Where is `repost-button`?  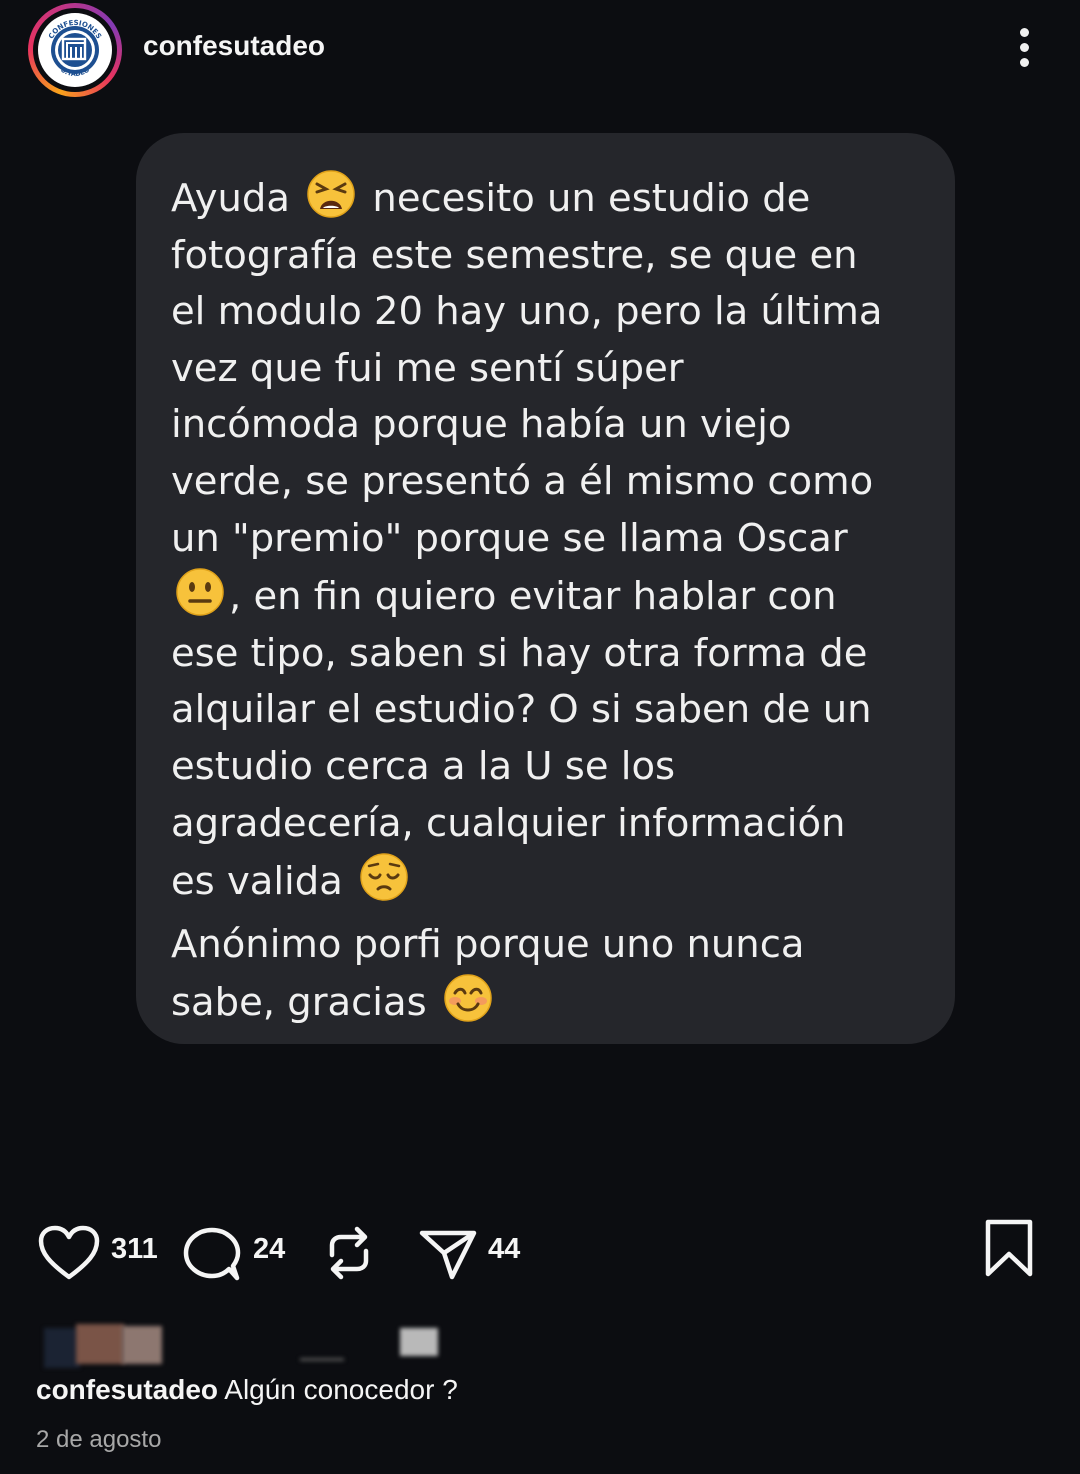 repost-button is located at coordinates (350, 1250).